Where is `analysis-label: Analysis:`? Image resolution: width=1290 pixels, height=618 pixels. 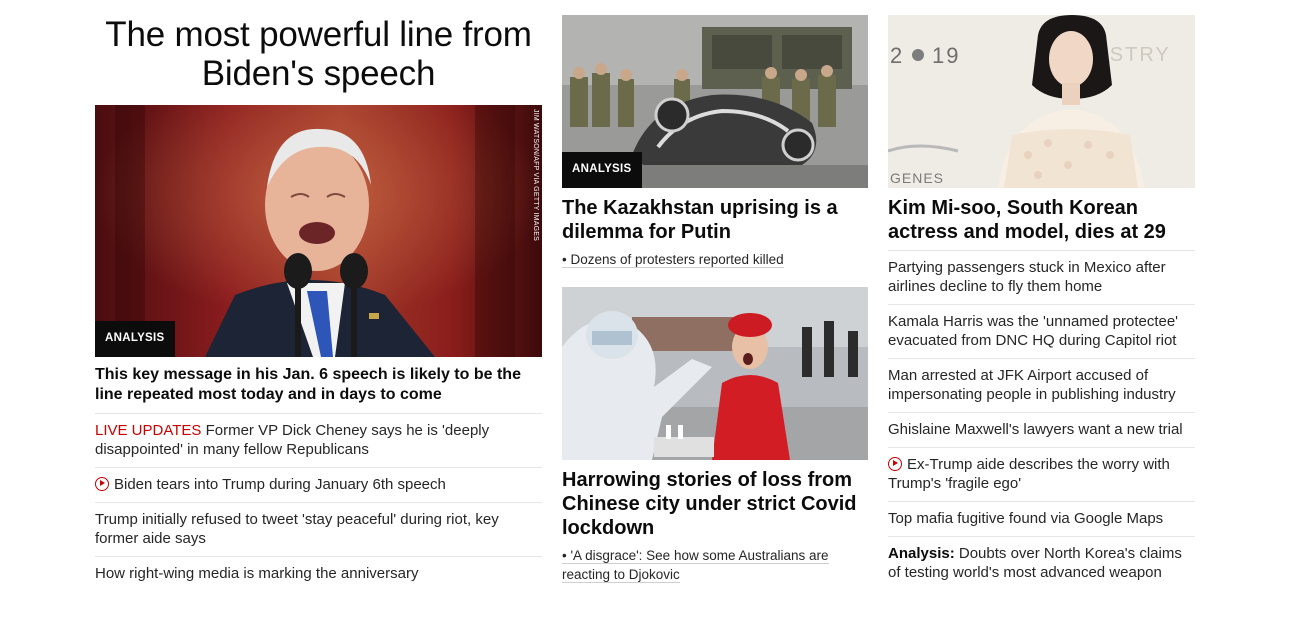
analysis-label: Analysis: is located at coordinates (921, 553).